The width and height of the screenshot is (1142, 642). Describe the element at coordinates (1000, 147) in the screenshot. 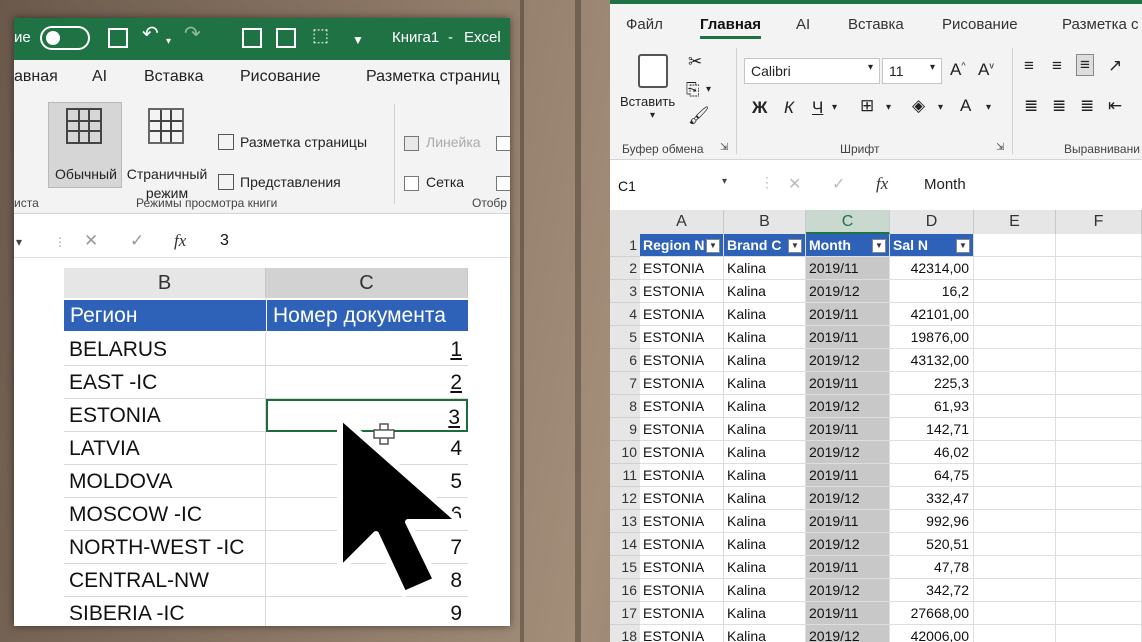

I see `font-launcher-icon: ⇲` at that location.